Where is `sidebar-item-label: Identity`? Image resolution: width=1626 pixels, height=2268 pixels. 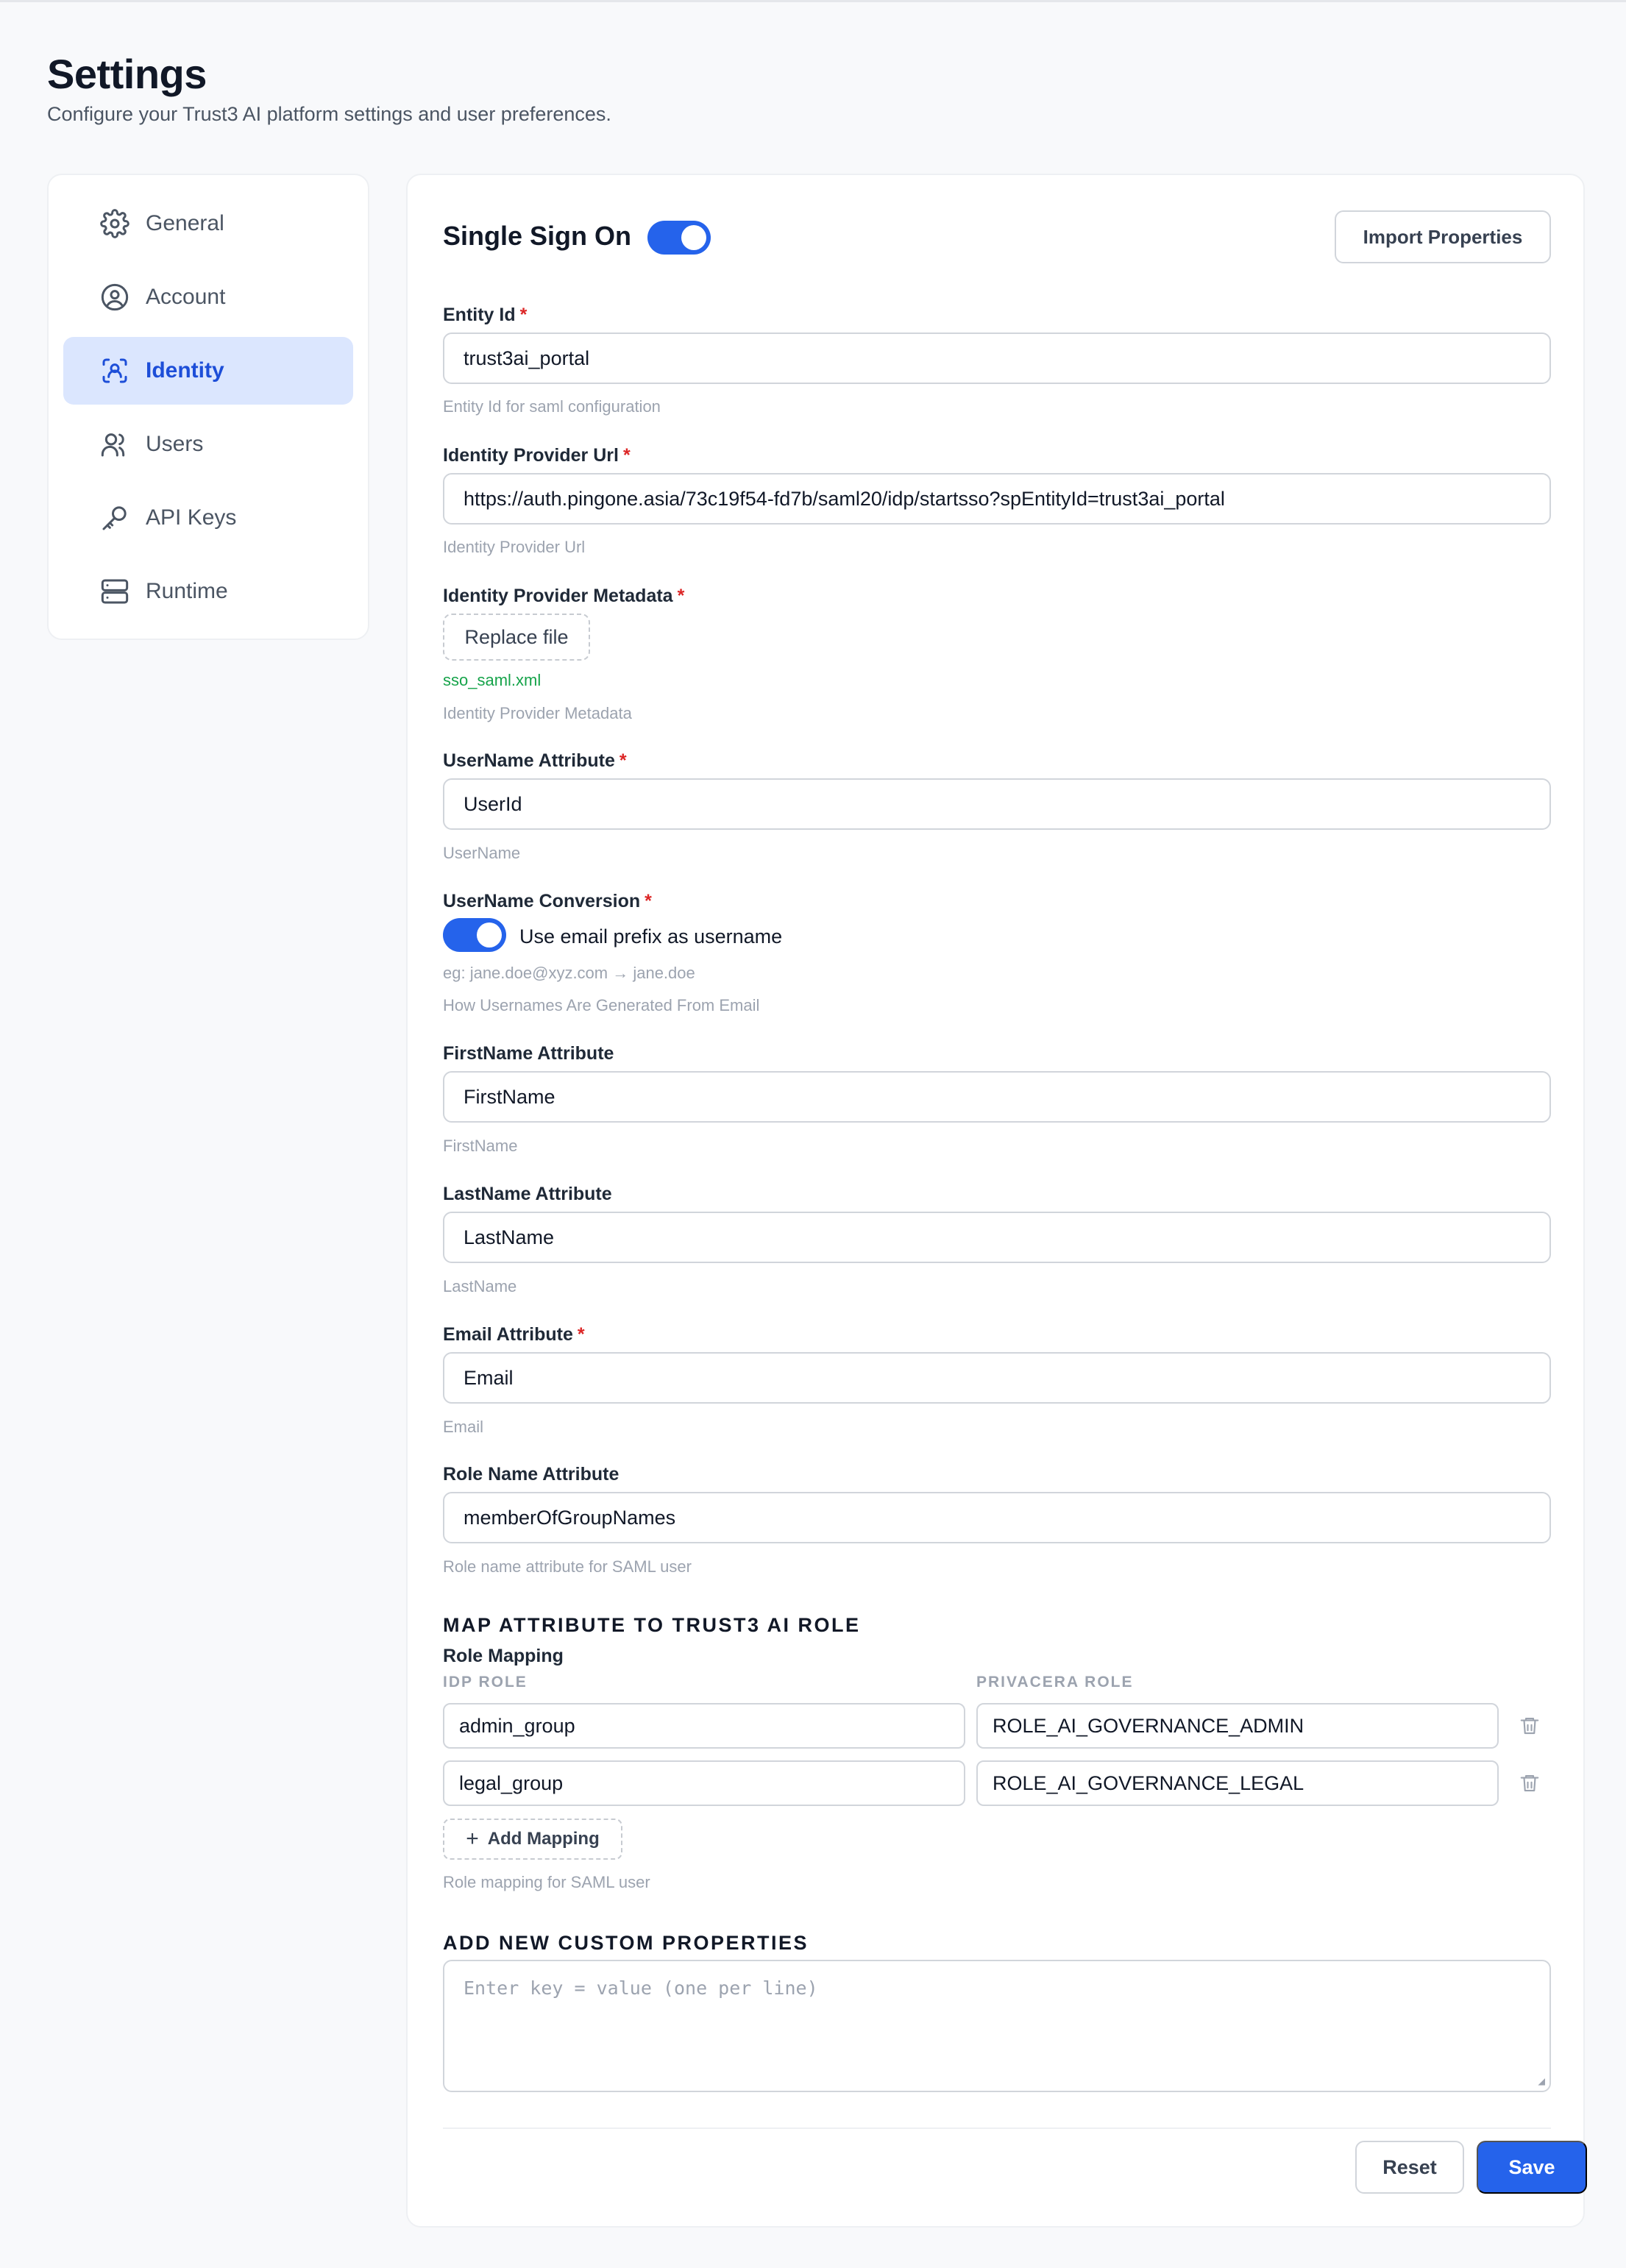 sidebar-item-label: Identity is located at coordinates (185, 370).